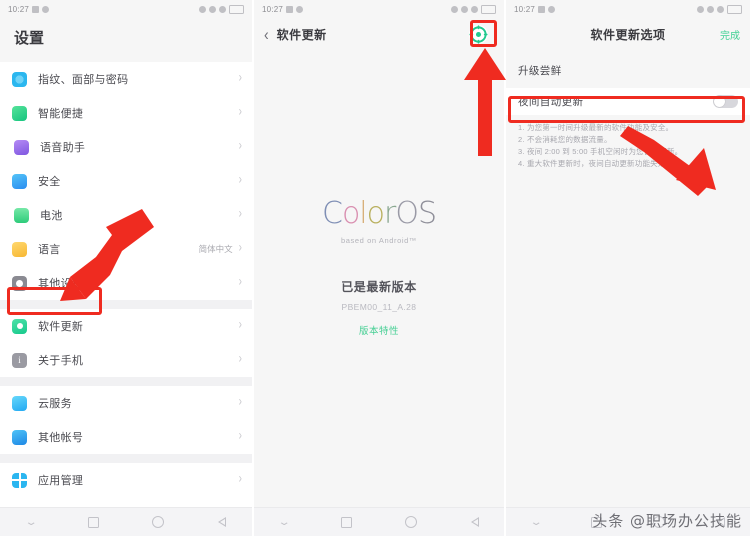 This screenshot has height=536, width=750. What do you see at coordinates (551, 102) in the screenshot?
I see `option-label: 夜间自动更新` at bounding box center [551, 102].